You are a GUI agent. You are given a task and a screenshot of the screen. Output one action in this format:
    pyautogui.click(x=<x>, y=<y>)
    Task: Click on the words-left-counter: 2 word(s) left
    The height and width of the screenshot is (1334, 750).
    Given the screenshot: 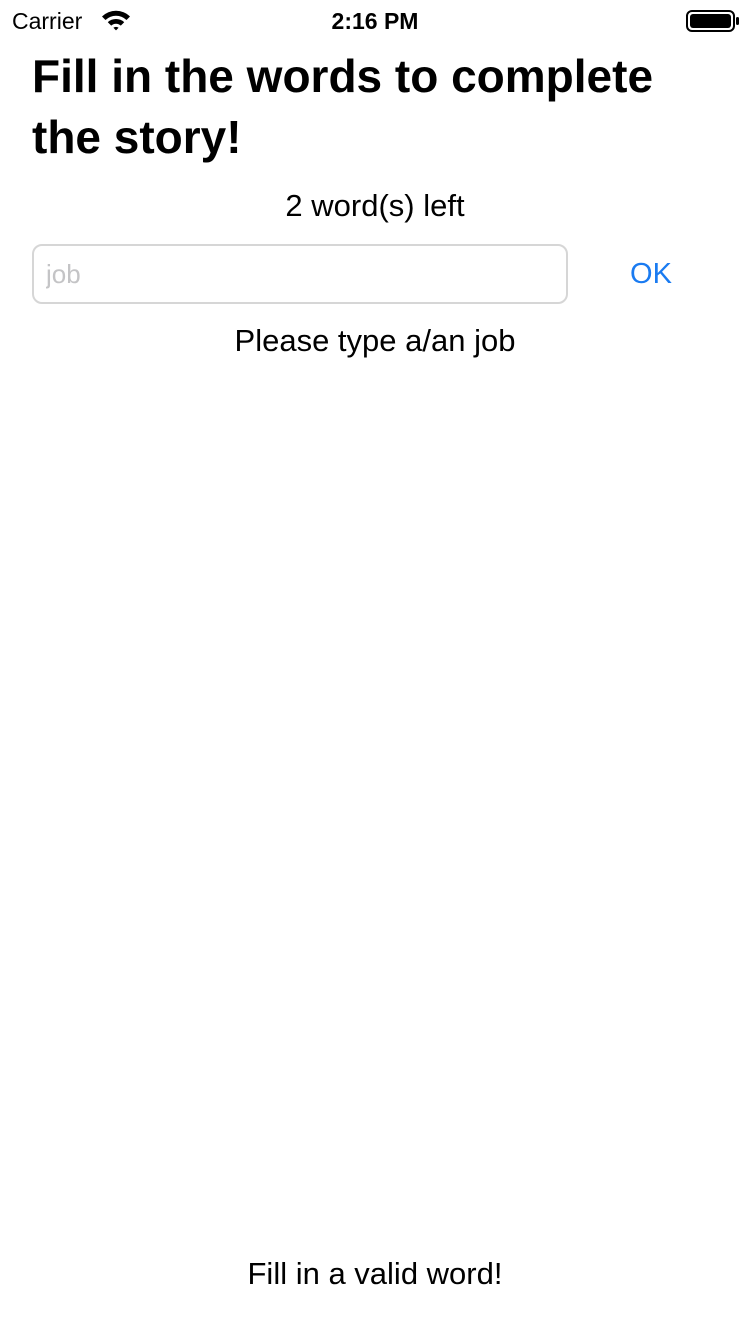 What is the action you would take?
    pyautogui.click(x=375, y=205)
    